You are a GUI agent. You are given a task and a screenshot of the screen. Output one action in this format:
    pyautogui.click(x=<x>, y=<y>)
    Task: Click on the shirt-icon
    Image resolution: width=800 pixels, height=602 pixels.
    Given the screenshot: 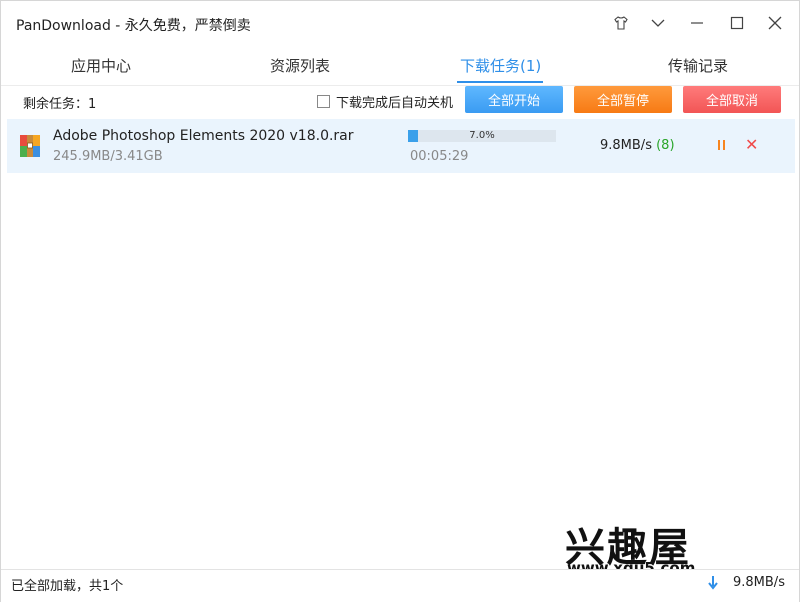 What is the action you would take?
    pyautogui.click(x=621, y=23)
    